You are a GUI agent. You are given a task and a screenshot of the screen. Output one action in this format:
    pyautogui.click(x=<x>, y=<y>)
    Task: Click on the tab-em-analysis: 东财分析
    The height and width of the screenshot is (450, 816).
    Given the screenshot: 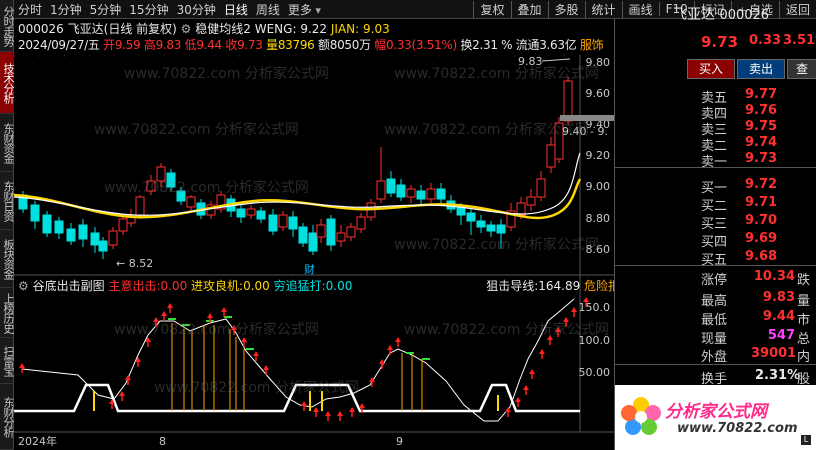 What is the action you would take?
    pyautogui.click(x=7, y=417)
    